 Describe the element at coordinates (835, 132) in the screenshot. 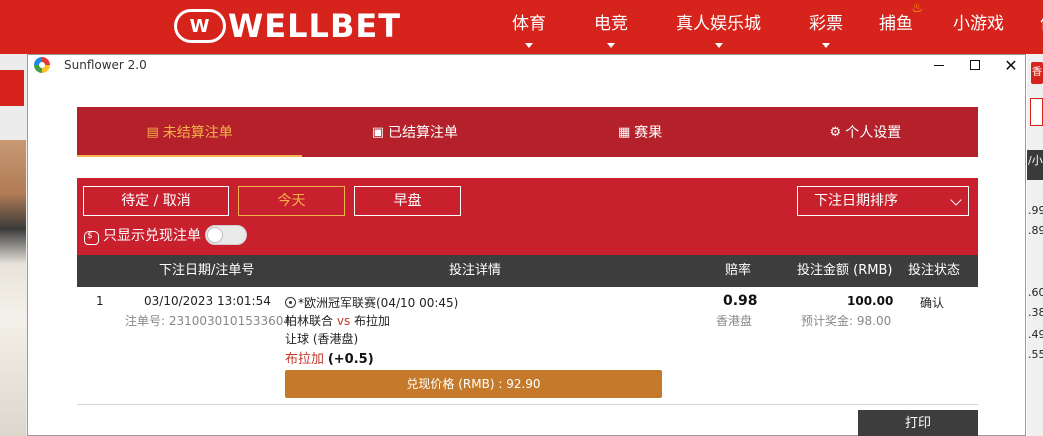

I see `gear-icon: ⚙` at that location.